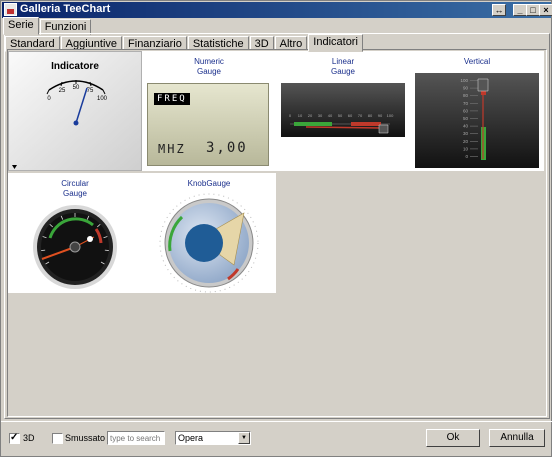 This screenshot has height=457, width=552. What do you see at coordinates (466, 118) in the screenshot?
I see `vertical-scale-label: 50` at bounding box center [466, 118].